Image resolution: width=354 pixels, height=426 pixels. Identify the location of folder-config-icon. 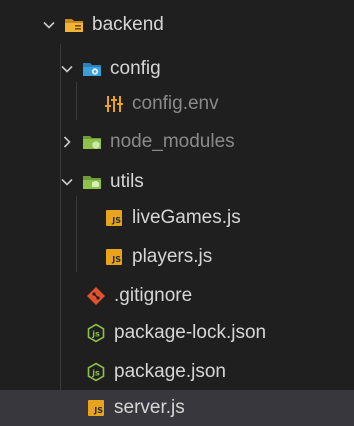
(92, 69).